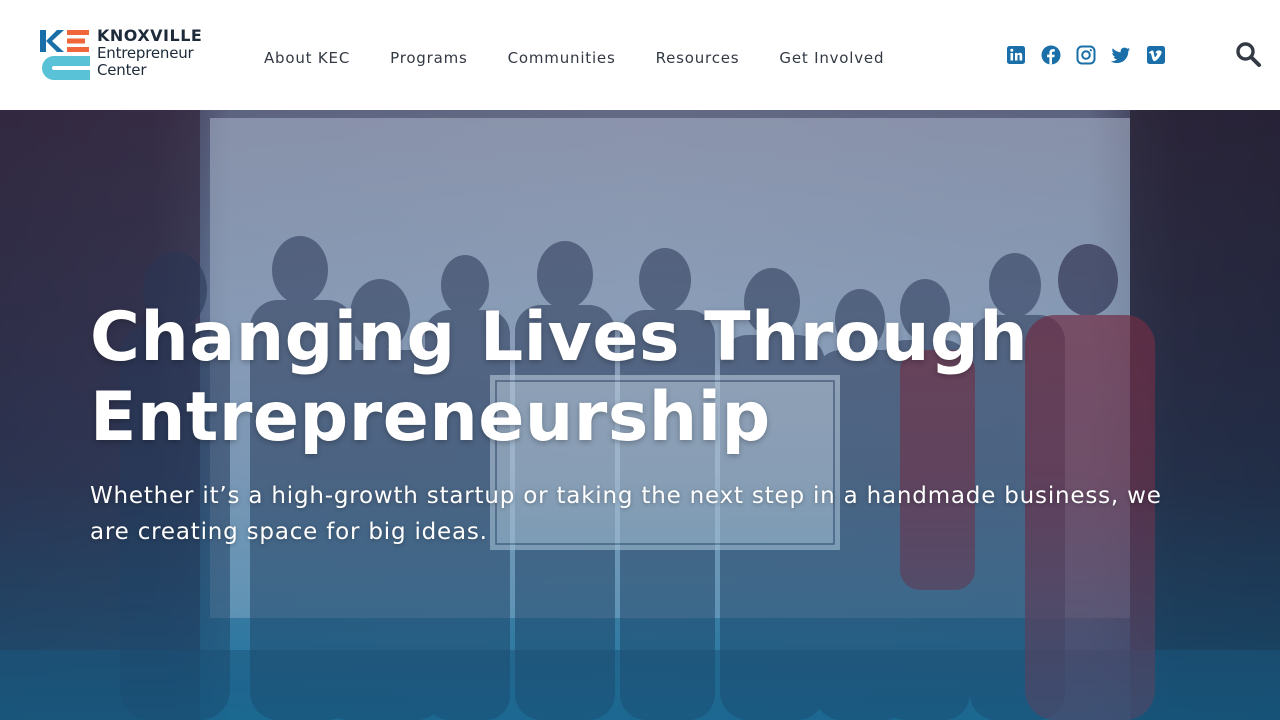 The height and width of the screenshot is (720, 1280). Describe the element at coordinates (831, 60) in the screenshot. I see `nav-item-get-involved: Get Involved` at that location.